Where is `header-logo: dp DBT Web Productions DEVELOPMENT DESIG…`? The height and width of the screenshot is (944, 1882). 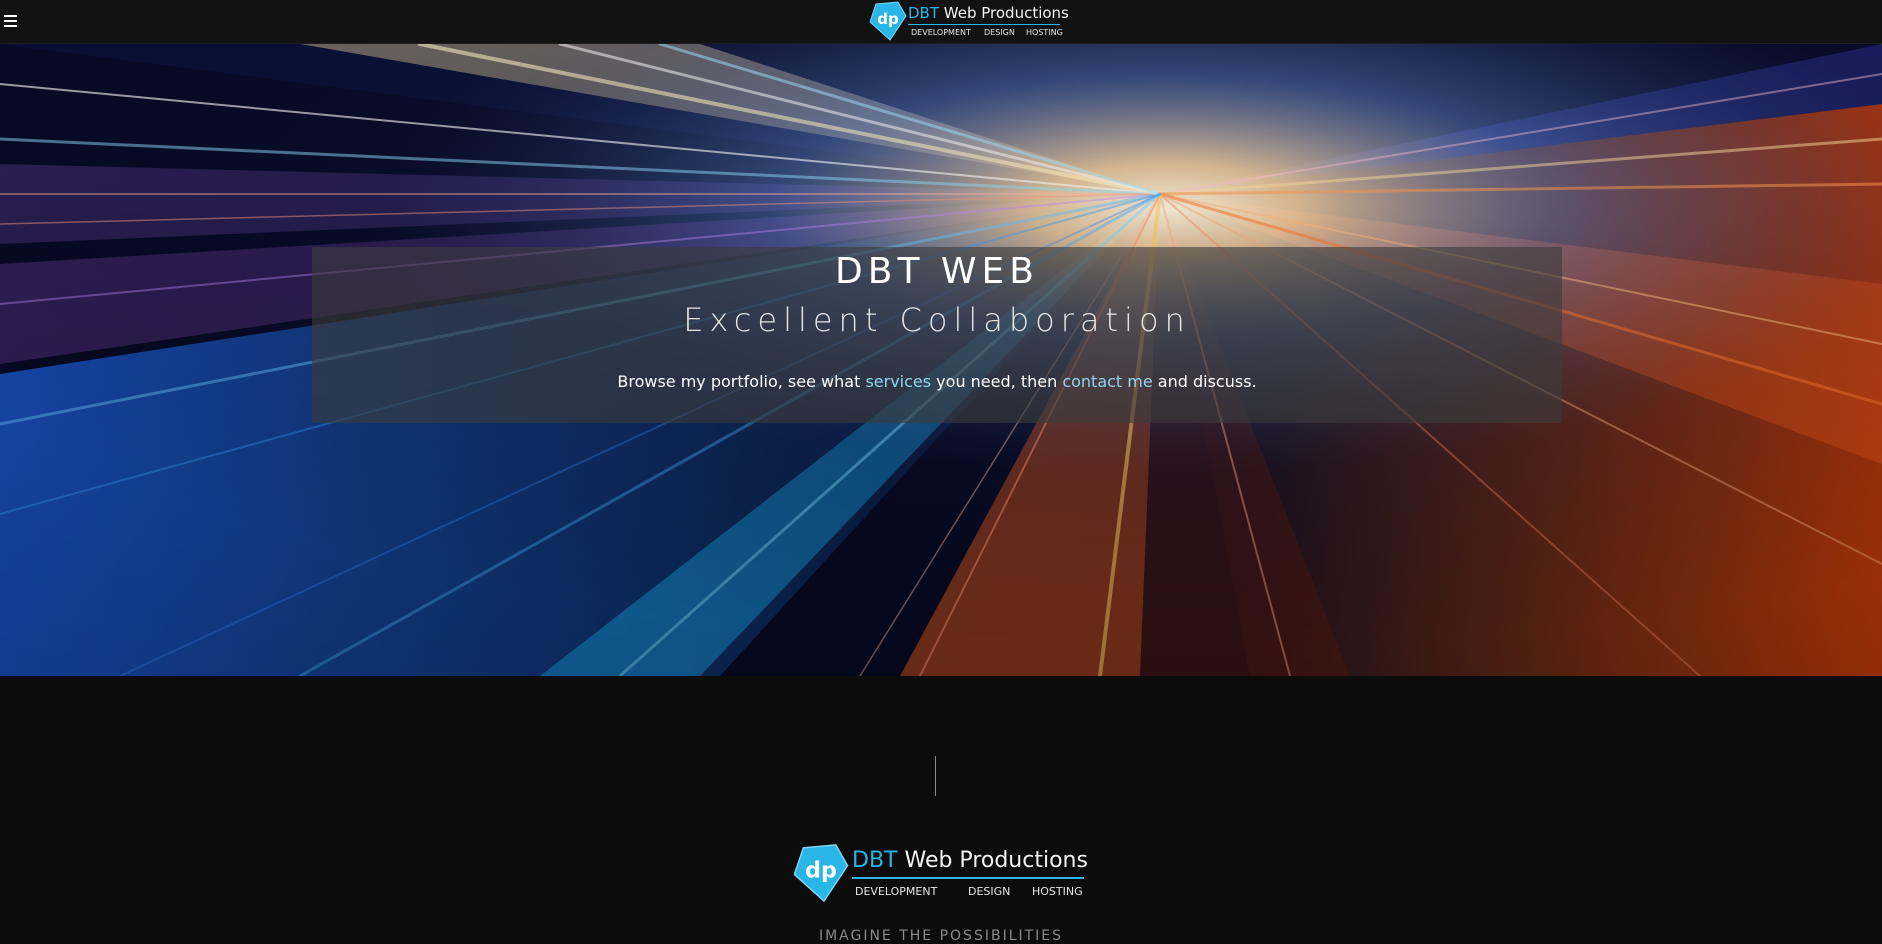
header-logo: dp DBT Web Productions DEVELOPMENT DESIG… is located at coordinates (968, 21).